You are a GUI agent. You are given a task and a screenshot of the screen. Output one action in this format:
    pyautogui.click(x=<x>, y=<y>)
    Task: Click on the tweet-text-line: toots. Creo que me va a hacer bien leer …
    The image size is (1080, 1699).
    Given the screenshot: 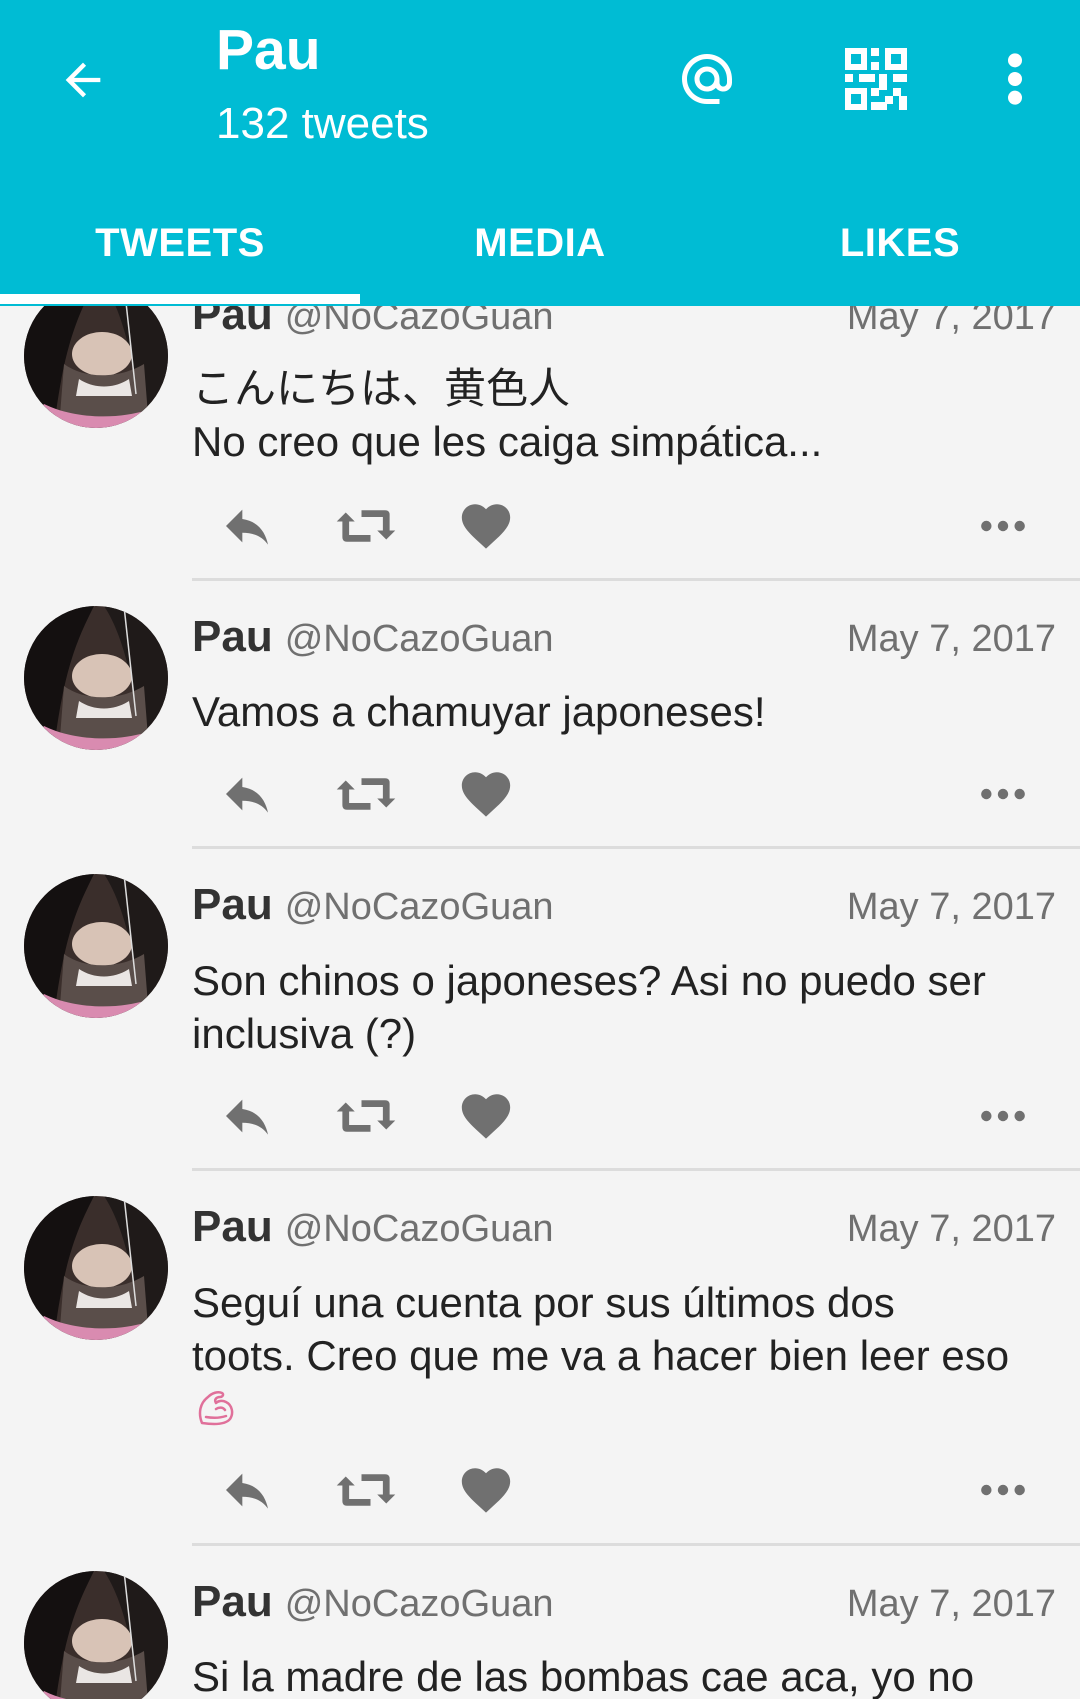 What is the action you would take?
    pyautogui.click(x=601, y=1355)
    